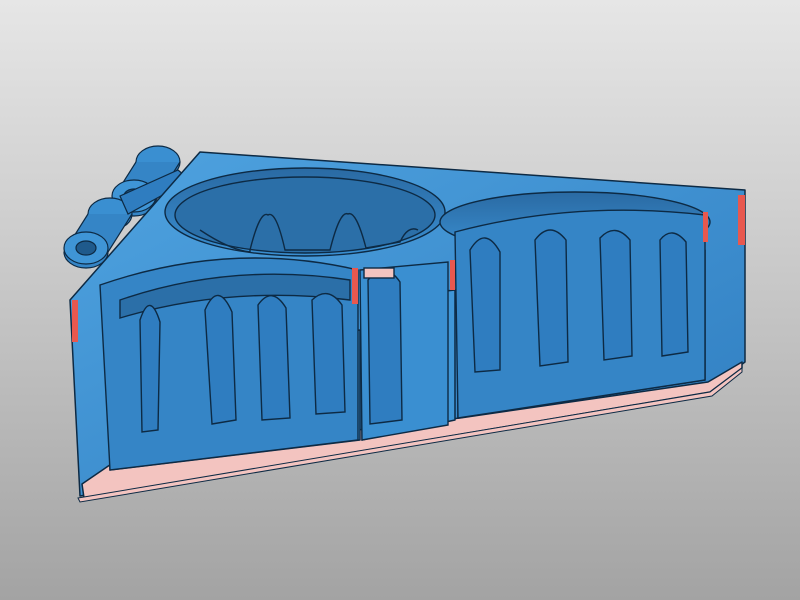  What do you see at coordinates (305, 212) in the screenshot?
I see `cup-back-left` at bounding box center [305, 212].